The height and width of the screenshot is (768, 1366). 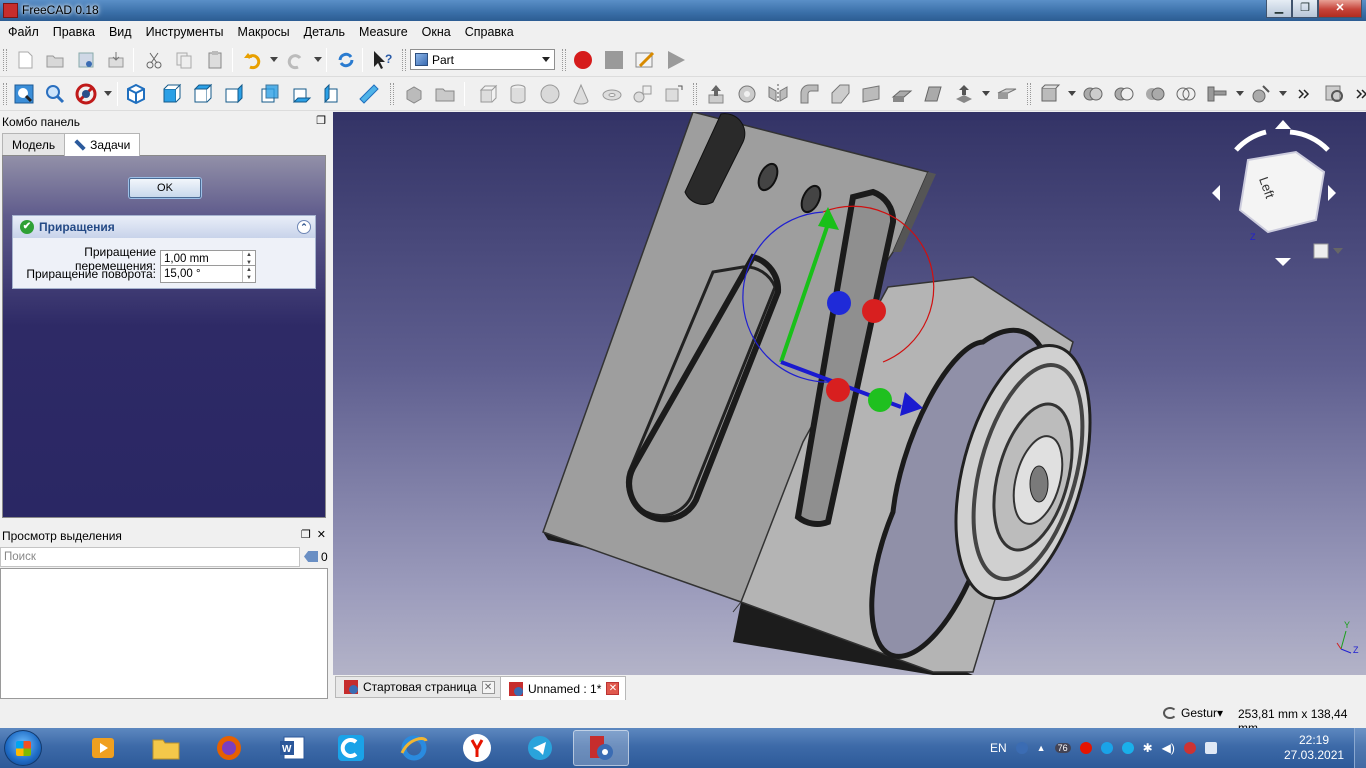 I want to click on ruled-surface-icon, so click(x=902, y=94).